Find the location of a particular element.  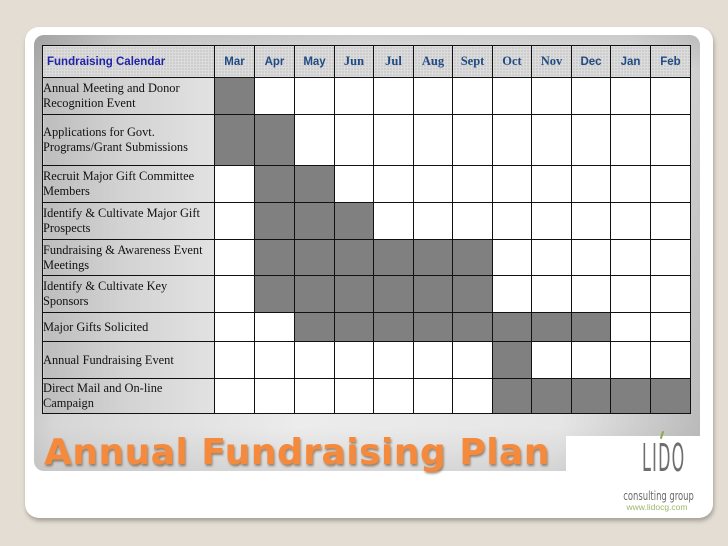

month-header: Dec is located at coordinates (591, 61).